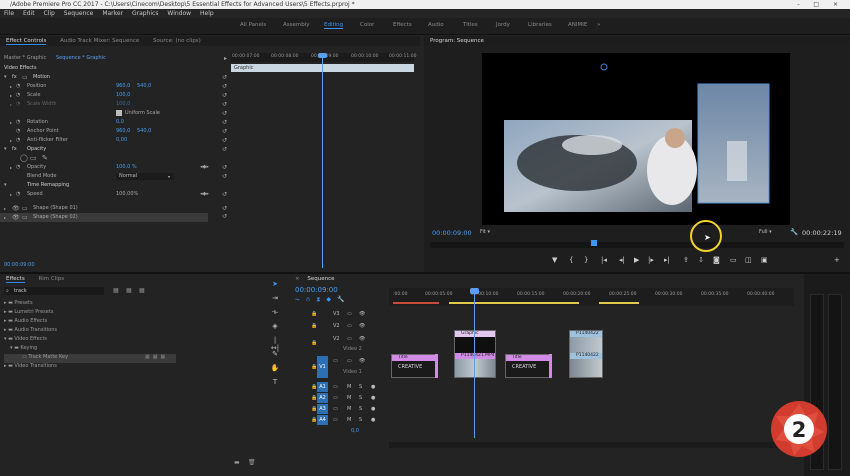 This screenshot has height=476, width=850. What do you see at coordinates (179, 13) in the screenshot?
I see `menu-window: Window` at bounding box center [179, 13].